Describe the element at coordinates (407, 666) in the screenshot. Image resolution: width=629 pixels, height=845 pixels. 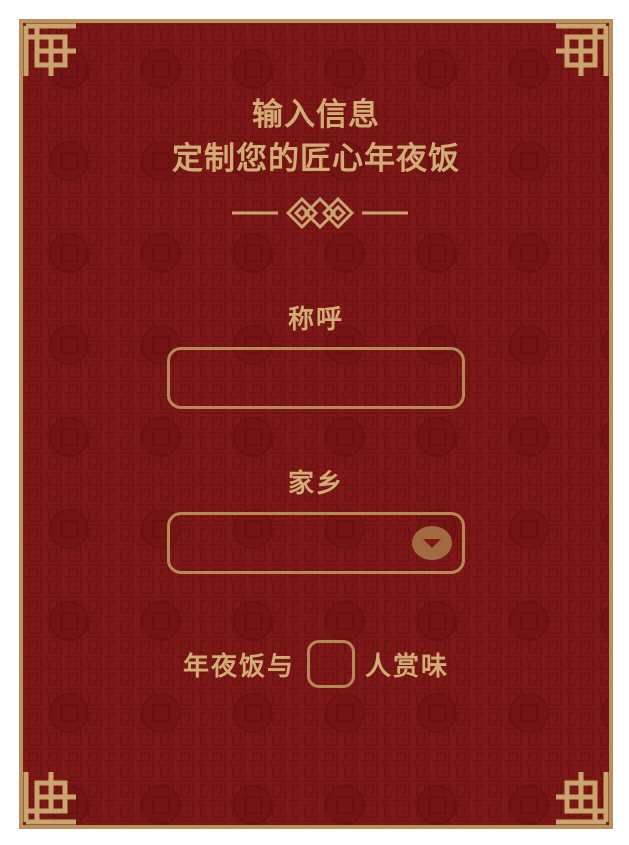
I see `party-suffix-text: 人赏味` at that location.